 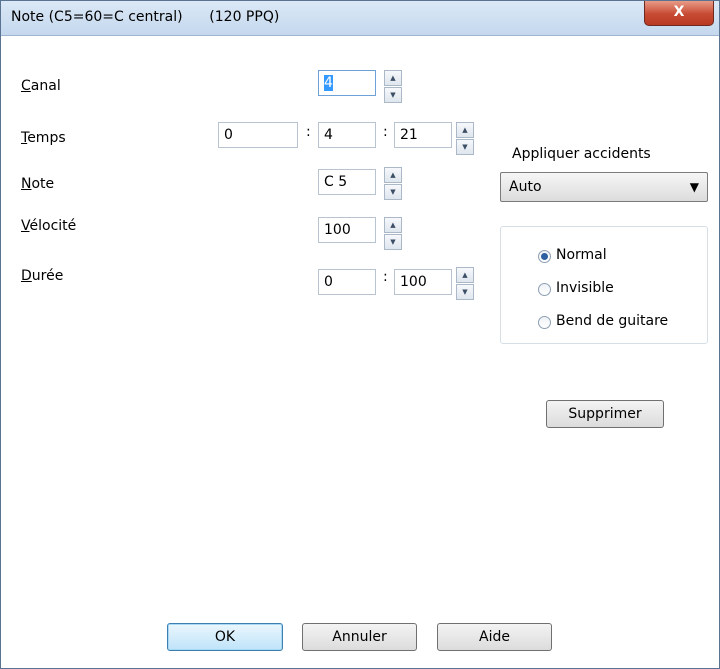 I want to click on note-label: Note, so click(x=38, y=184).